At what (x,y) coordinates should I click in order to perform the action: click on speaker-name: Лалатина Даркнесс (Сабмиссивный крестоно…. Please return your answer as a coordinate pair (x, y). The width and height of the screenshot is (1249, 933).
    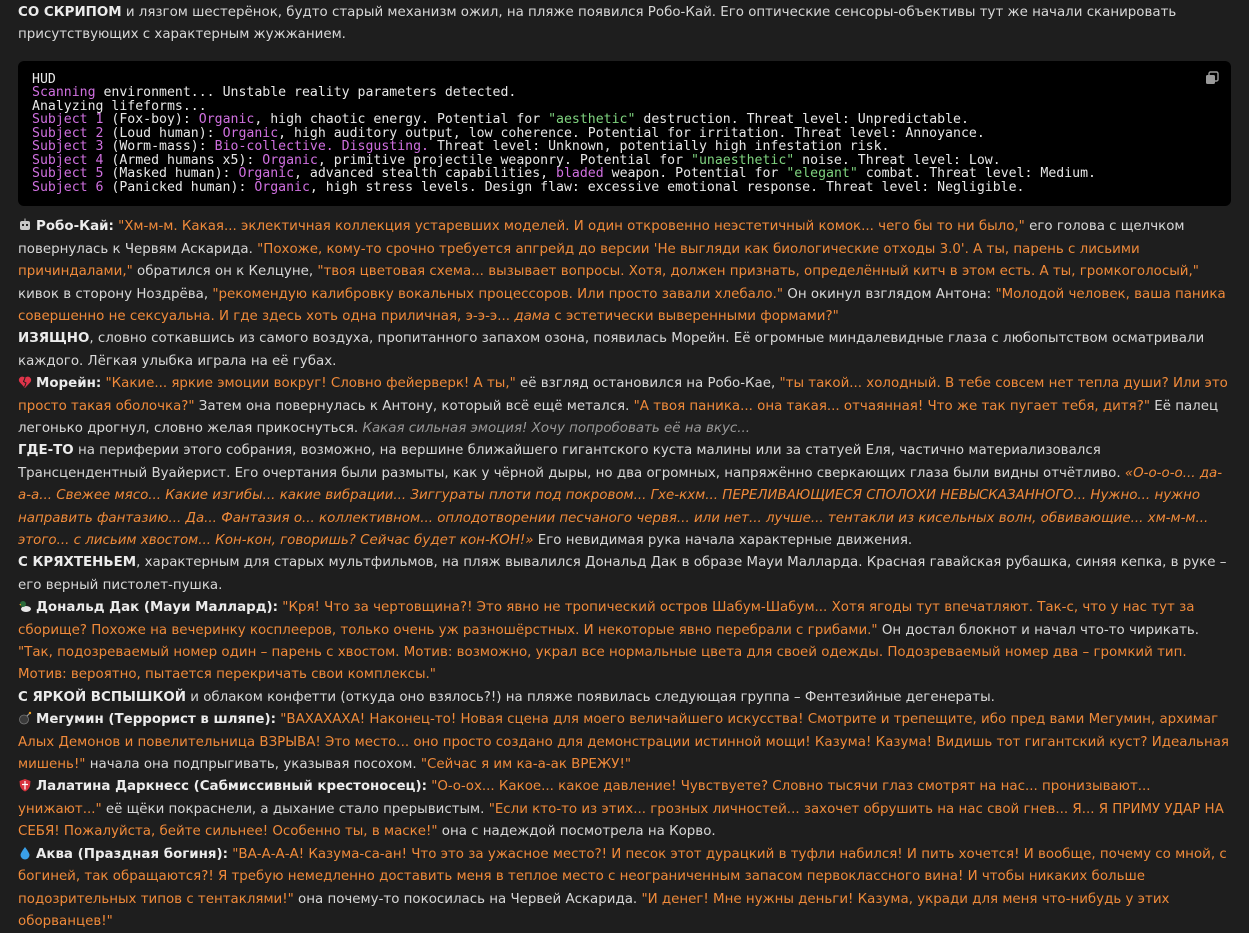
    Looking at the image, I should click on (231, 787).